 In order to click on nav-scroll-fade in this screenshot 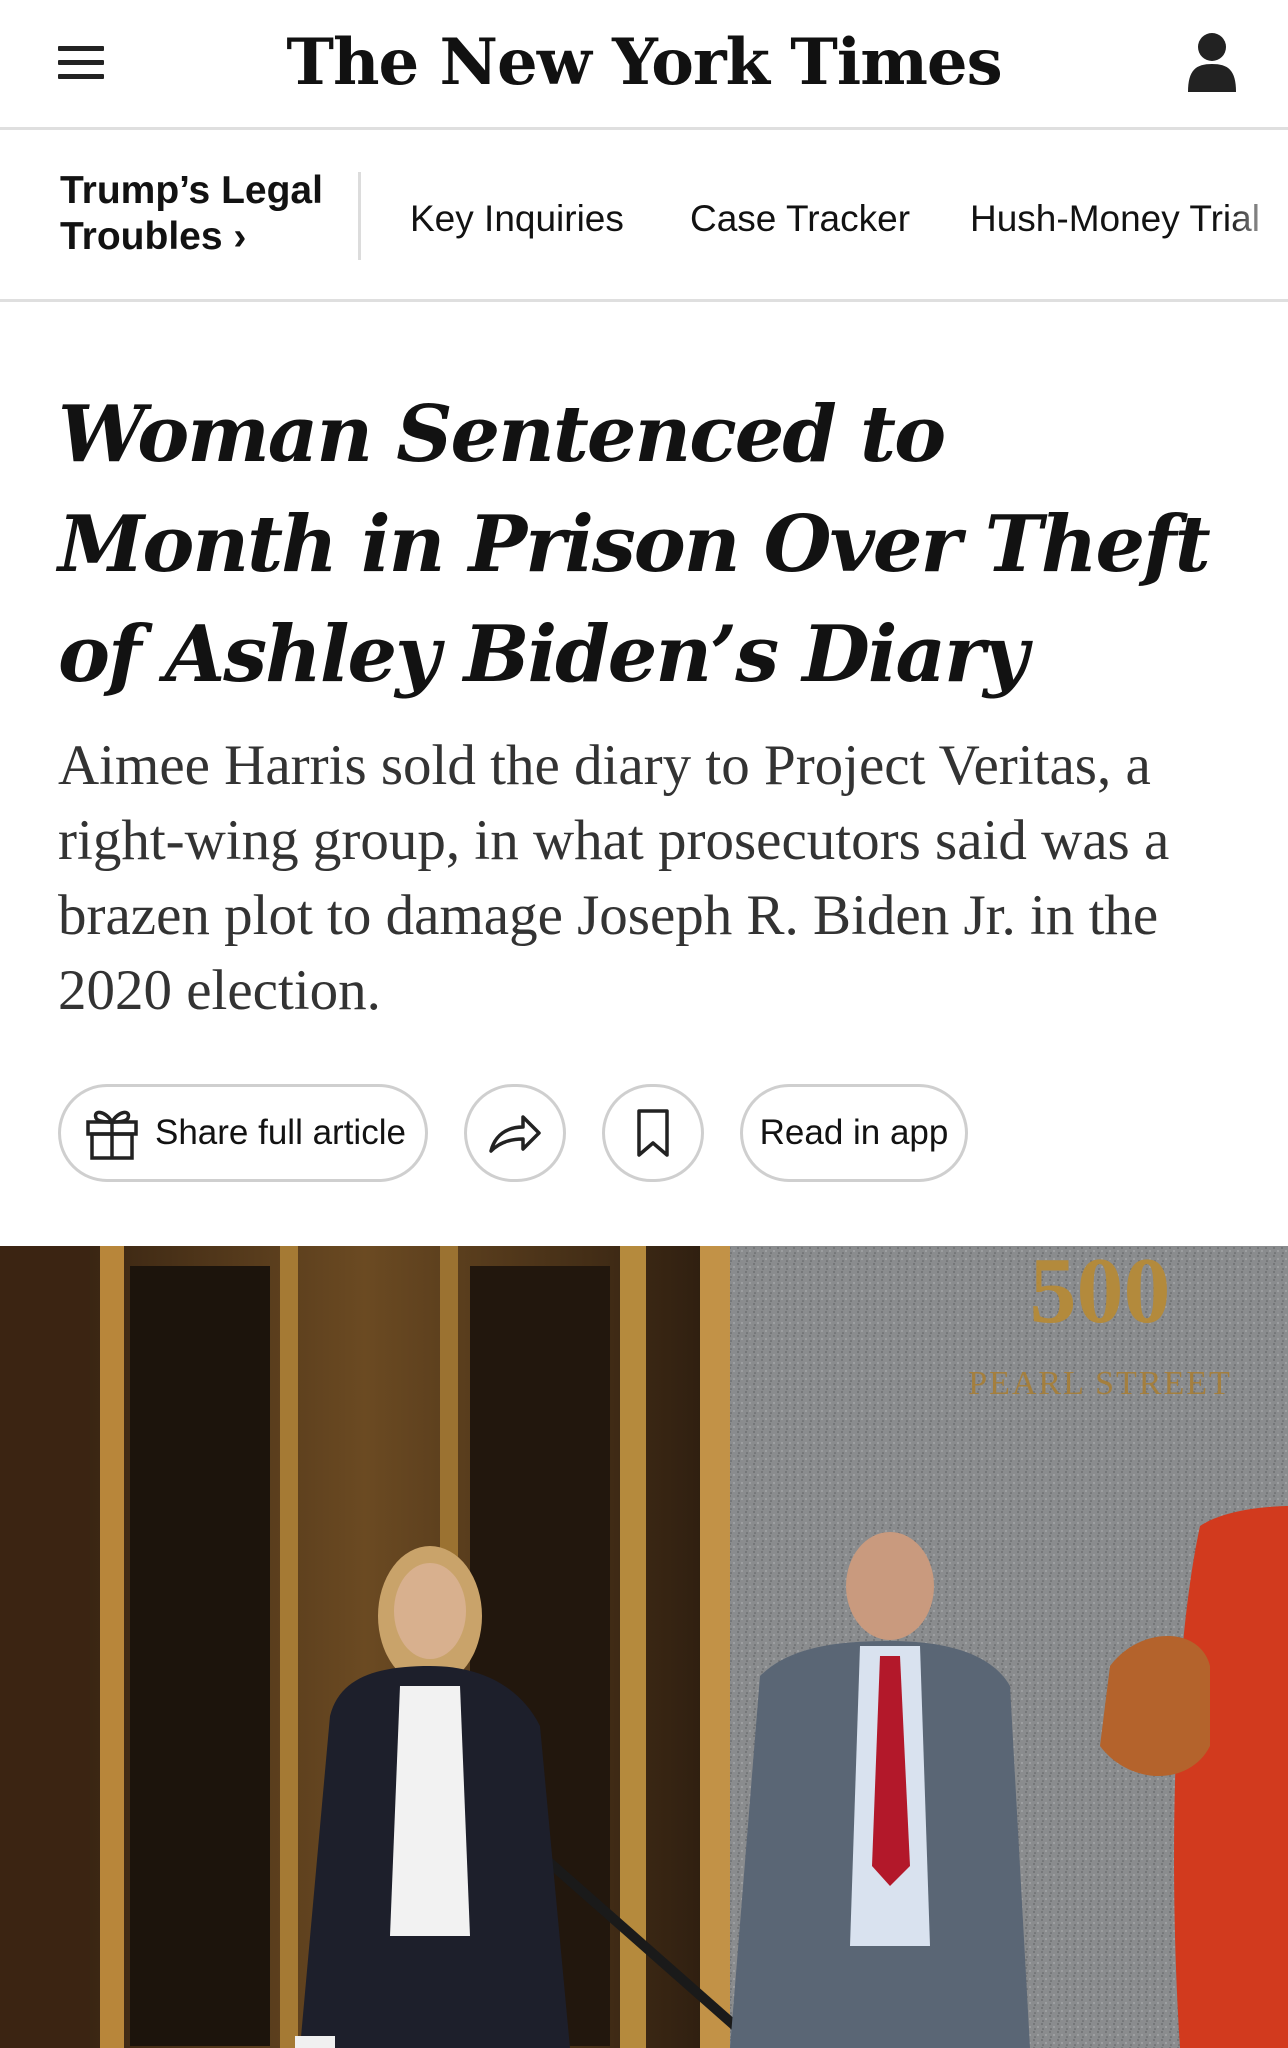, I will do `click(1258, 214)`.